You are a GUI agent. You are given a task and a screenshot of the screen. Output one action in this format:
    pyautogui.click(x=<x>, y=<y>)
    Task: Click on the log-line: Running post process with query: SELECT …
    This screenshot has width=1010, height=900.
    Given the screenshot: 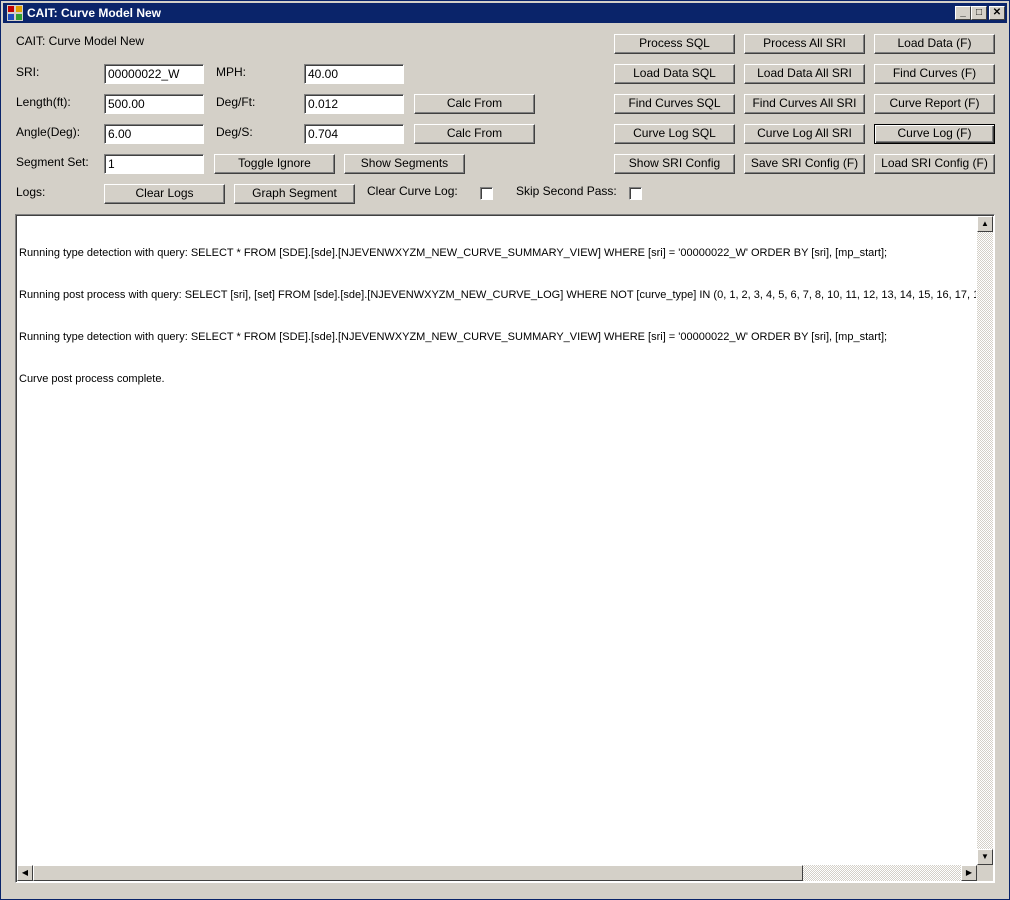 What is the action you would take?
    pyautogui.click(x=497, y=295)
    